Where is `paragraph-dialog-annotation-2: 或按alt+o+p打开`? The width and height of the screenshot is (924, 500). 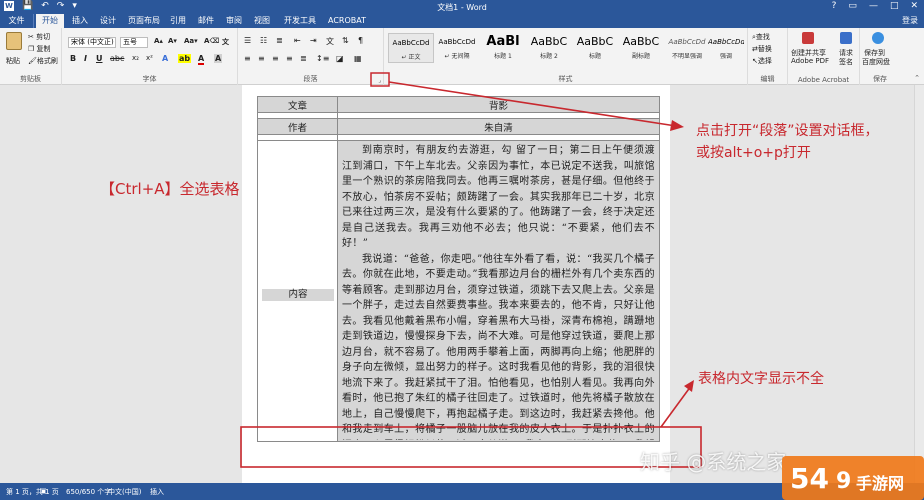 paragraph-dialog-annotation-2: 或按alt+o+p打开 is located at coordinates (753, 153).